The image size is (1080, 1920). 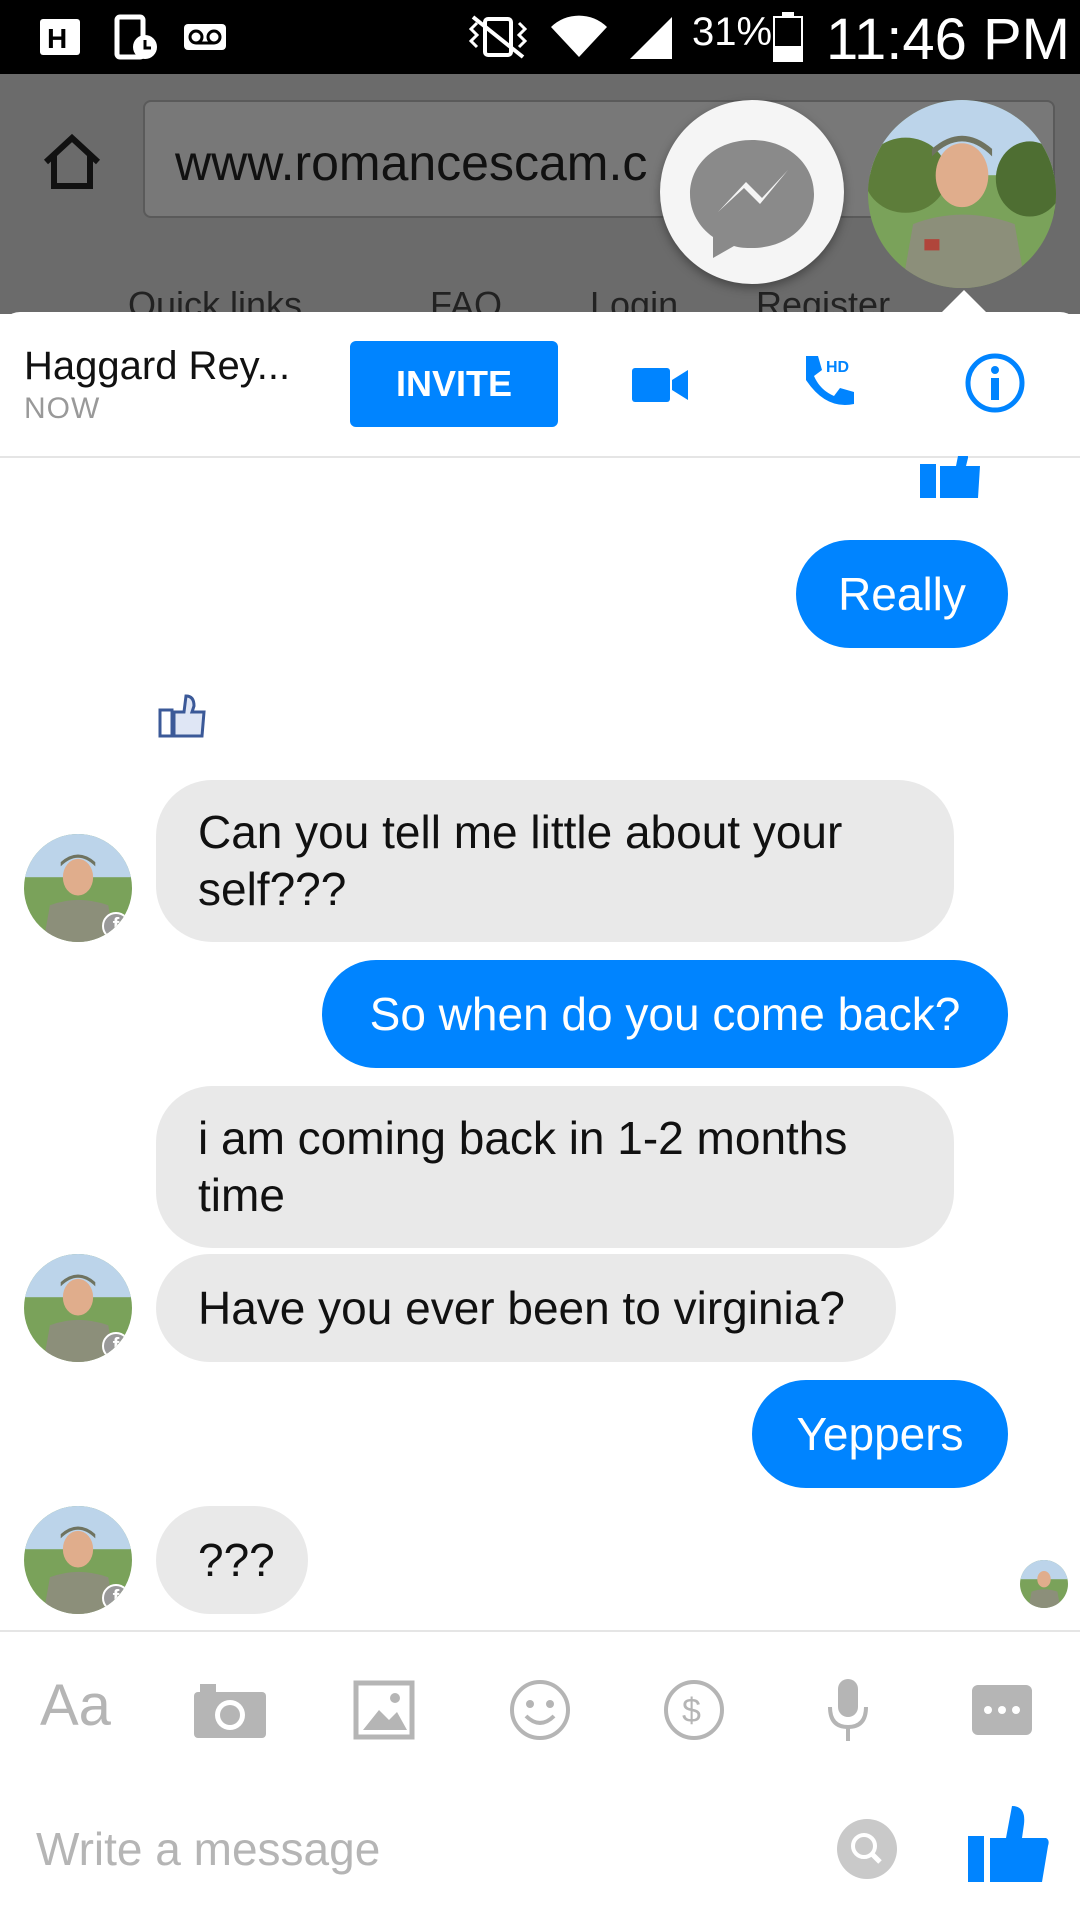 What do you see at coordinates (540, 1710) in the screenshot?
I see `emoji-icon` at bounding box center [540, 1710].